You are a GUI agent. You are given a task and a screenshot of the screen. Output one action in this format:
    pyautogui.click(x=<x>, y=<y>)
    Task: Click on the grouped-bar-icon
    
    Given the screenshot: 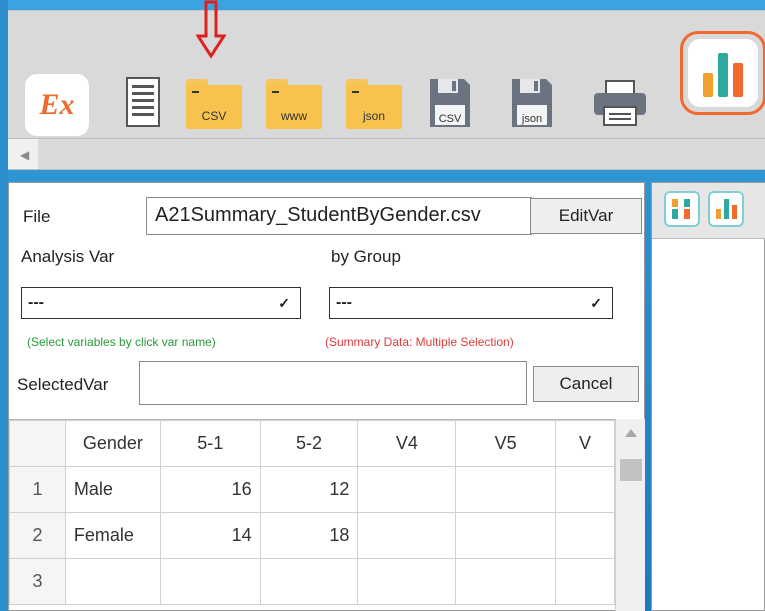 What is the action you would take?
    pyautogui.click(x=682, y=209)
    